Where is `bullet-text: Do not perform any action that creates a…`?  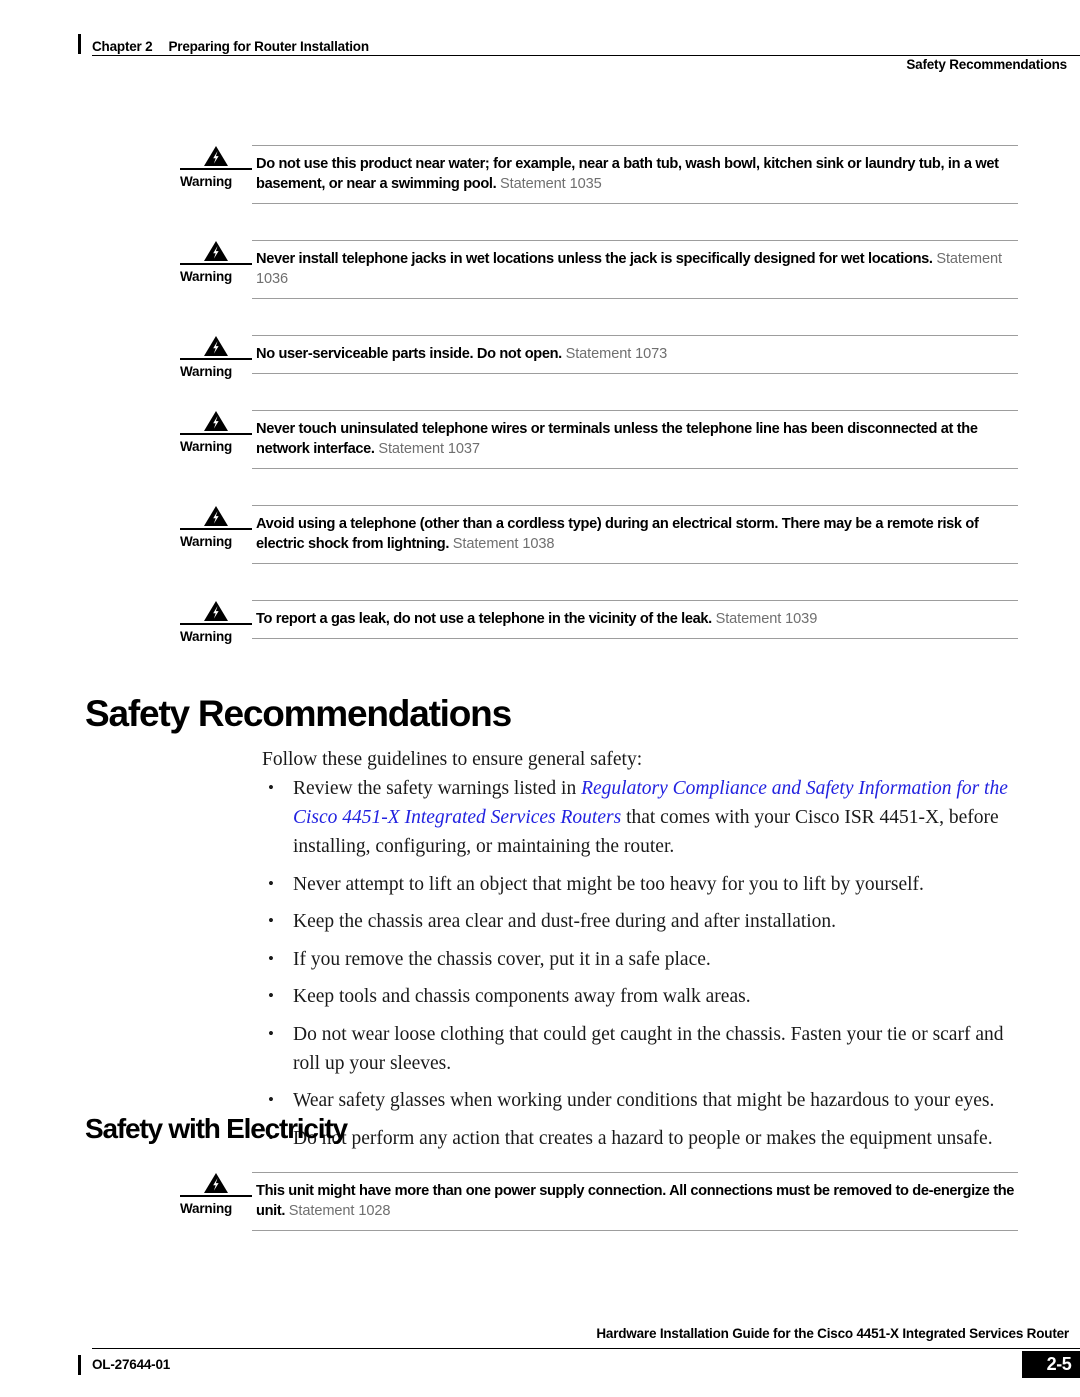 bullet-text: Do not perform any action that creates a… is located at coordinates (643, 1138).